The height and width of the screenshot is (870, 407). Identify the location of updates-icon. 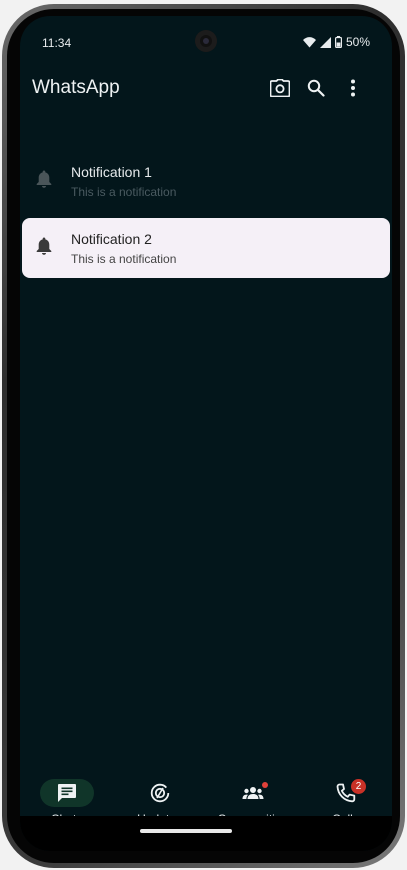
(159, 793).